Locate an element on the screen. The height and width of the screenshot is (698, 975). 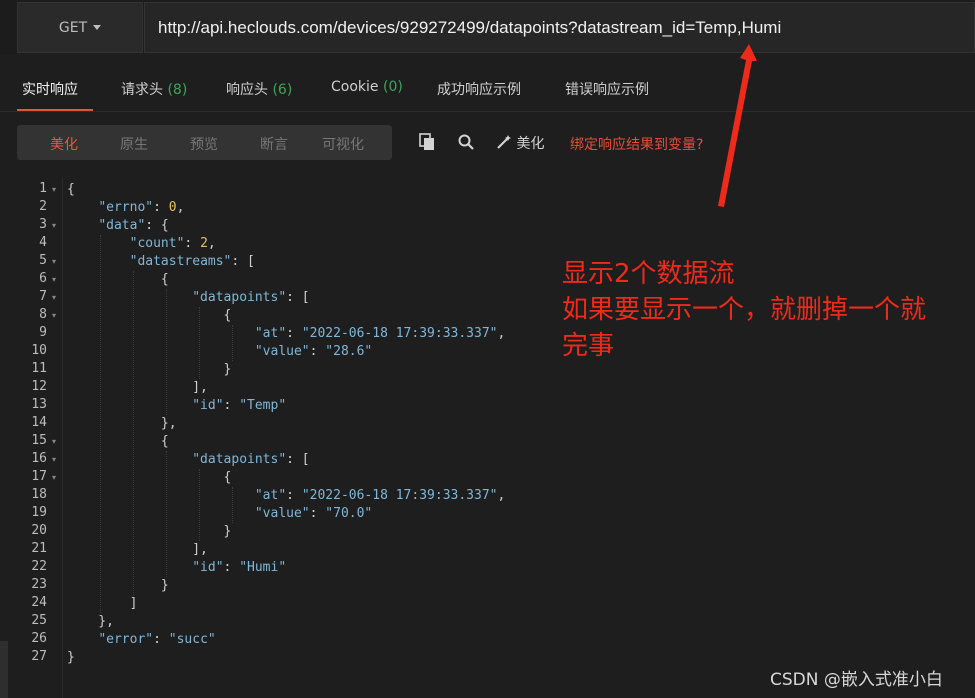
annotation-line-1: 显示2个数据流 is located at coordinates (648, 274).